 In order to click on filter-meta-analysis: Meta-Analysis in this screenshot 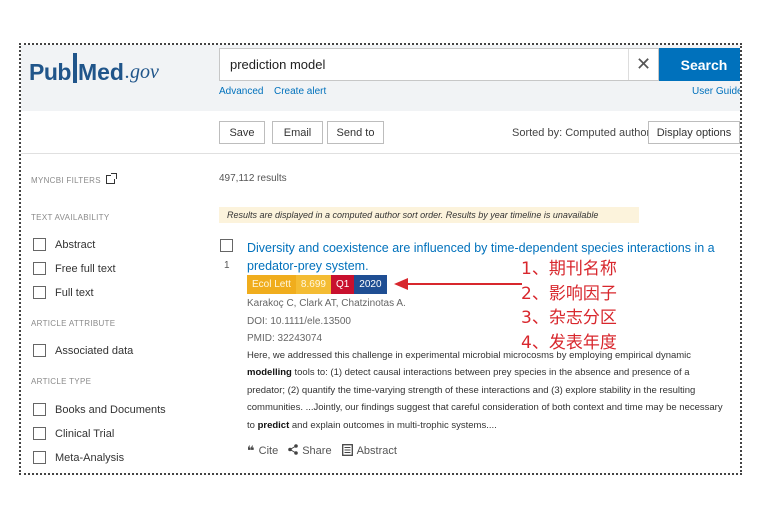, I will do `click(78, 457)`.